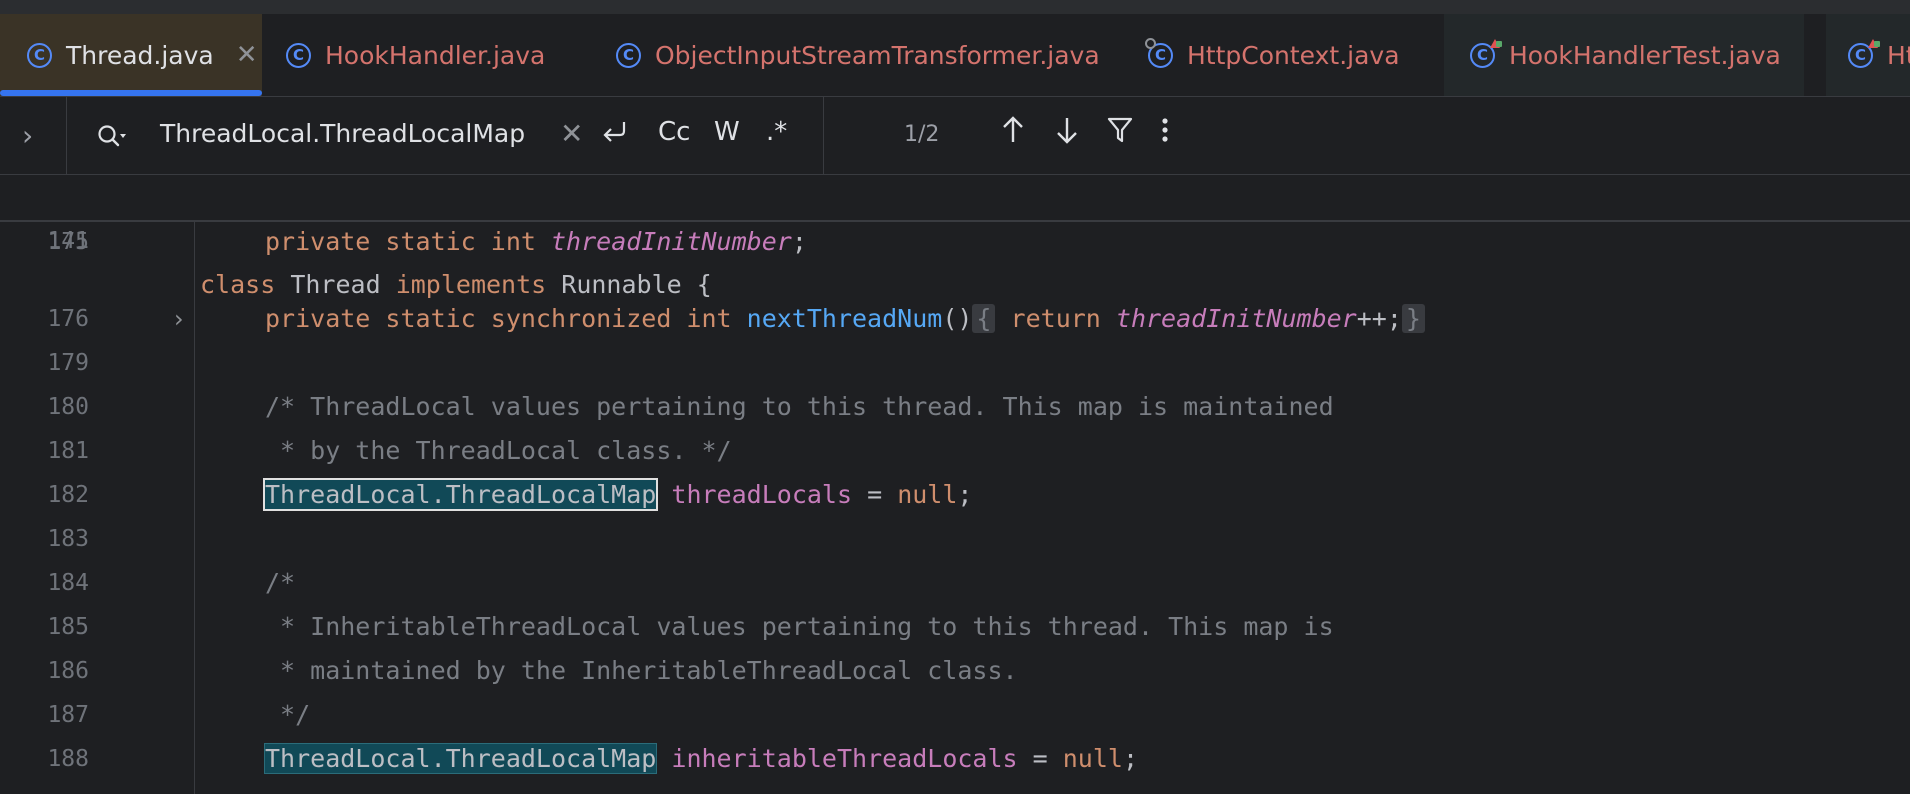  Describe the element at coordinates (68, 583) in the screenshot. I see `line-number: 184` at that location.